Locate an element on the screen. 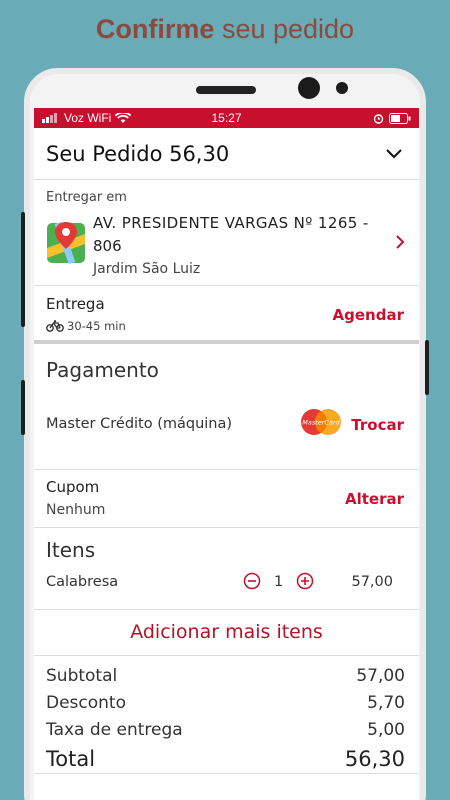  add-more-items-button: Adicionar mais itens is located at coordinates (226, 633).